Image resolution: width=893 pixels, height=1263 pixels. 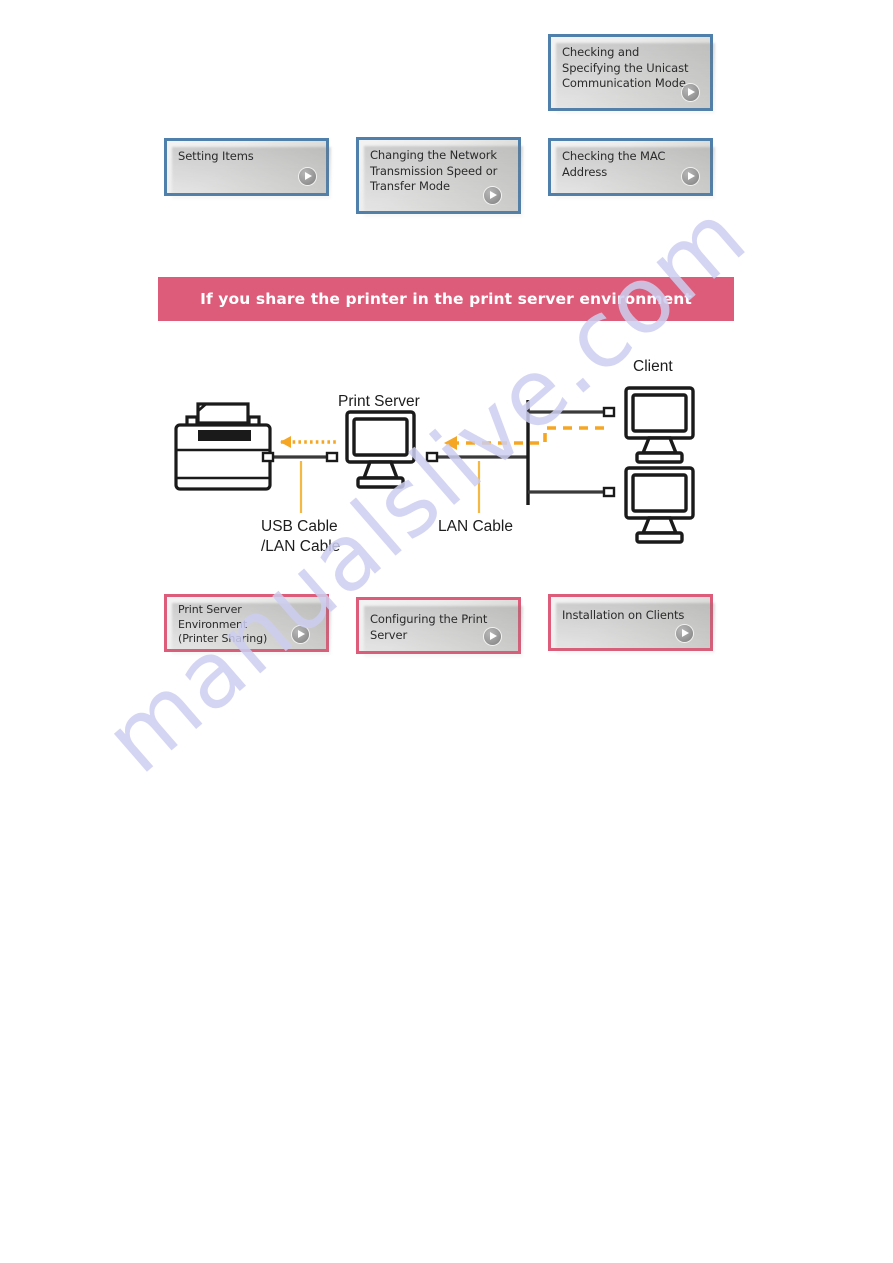 I want to click on client-bottom-monitor, so click(x=659, y=505).